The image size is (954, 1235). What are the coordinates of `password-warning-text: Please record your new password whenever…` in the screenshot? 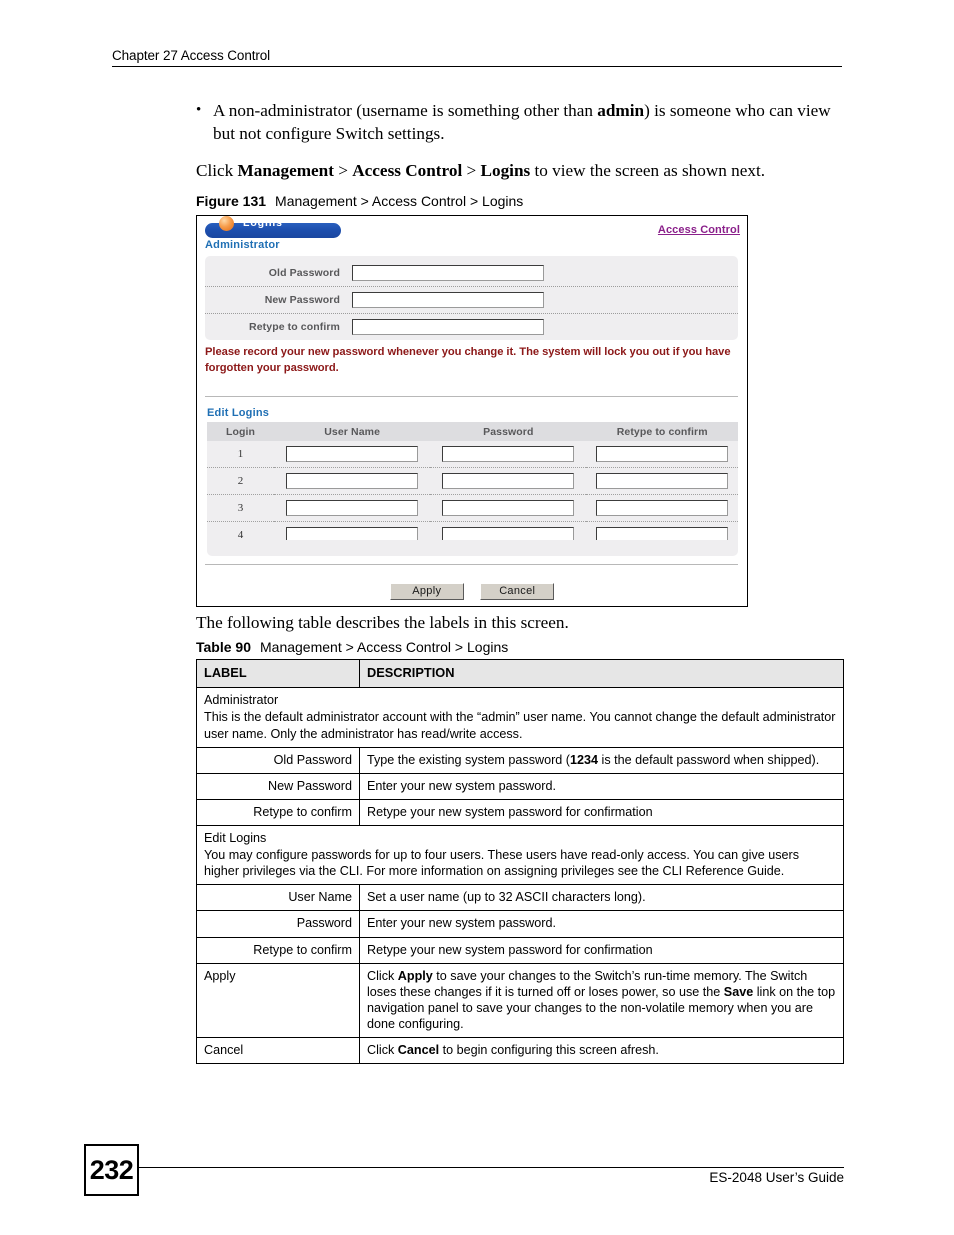 It's located at (468, 360).